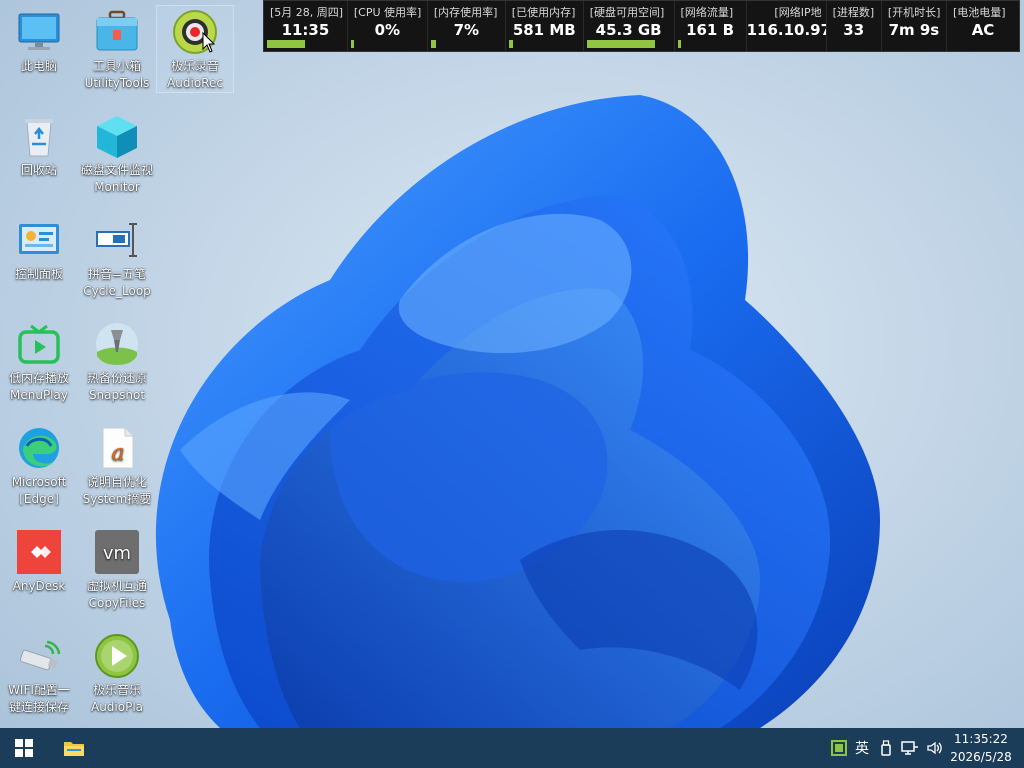 The width and height of the screenshot is (1024, 768). What do you see at coordinates (914, 12) in the screenshot?
I see `monitor-cell-label: [开机时长]` at bounding box center [914, 12].